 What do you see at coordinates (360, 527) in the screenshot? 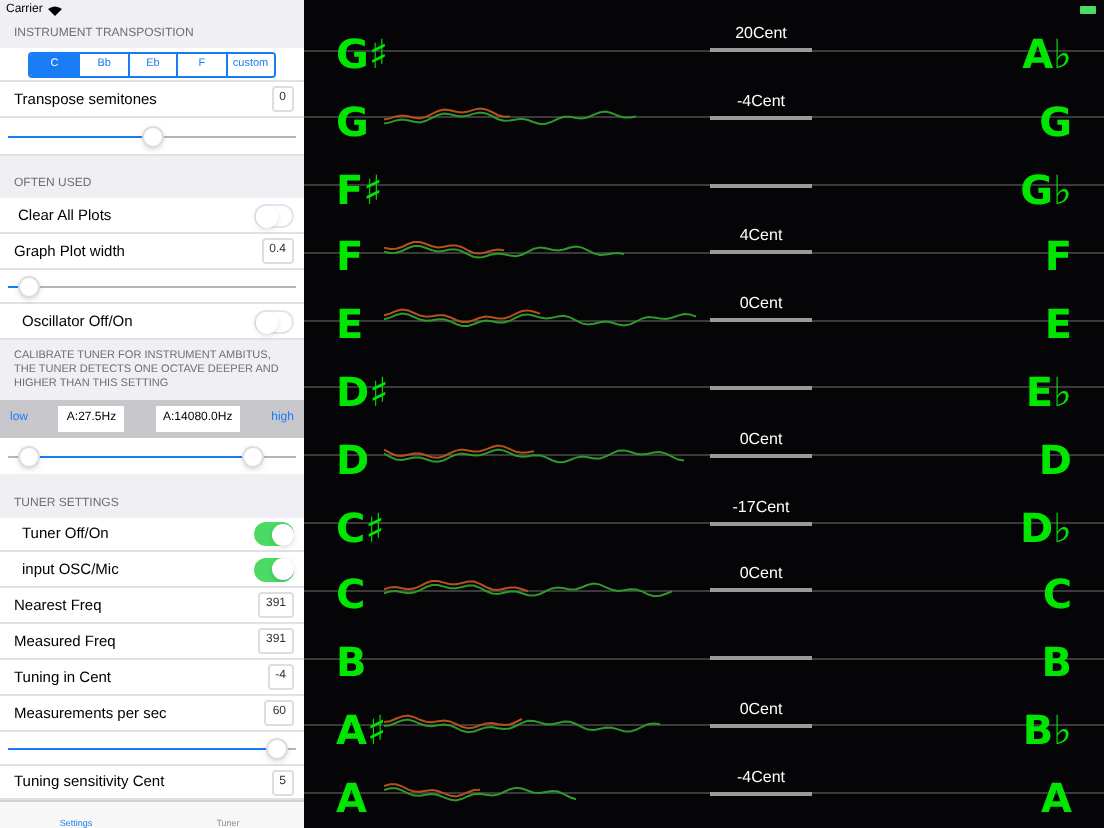
I see `note-label: C♯` at bounding box center [360, 527].